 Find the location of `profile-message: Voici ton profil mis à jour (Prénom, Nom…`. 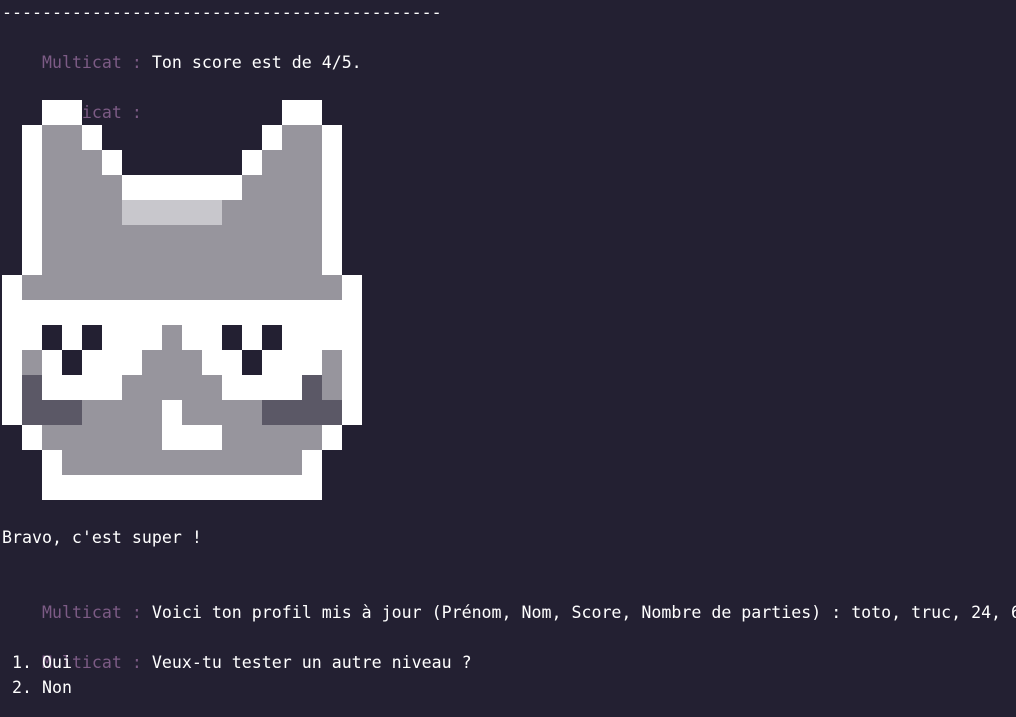

profile-message: Voici ton profil mis à jour (Prénom, Nom… is located at coordinates (583, 612).